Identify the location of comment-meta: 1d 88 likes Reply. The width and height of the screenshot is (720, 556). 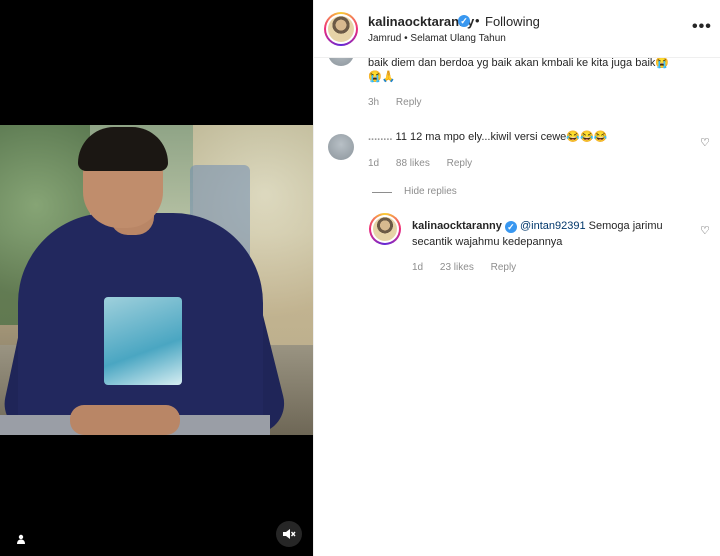
(427, 163).